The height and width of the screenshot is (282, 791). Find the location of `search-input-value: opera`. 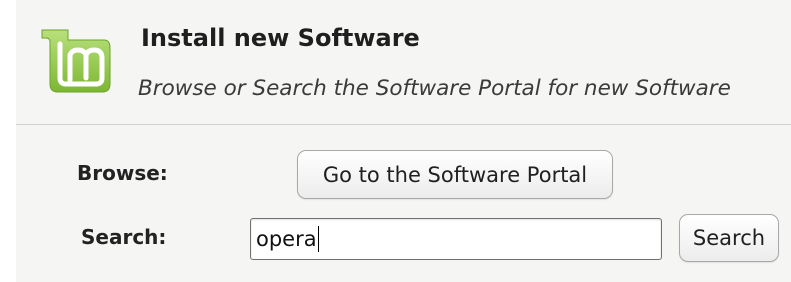

search-input-value: opera is located at coordinates (286, 239).